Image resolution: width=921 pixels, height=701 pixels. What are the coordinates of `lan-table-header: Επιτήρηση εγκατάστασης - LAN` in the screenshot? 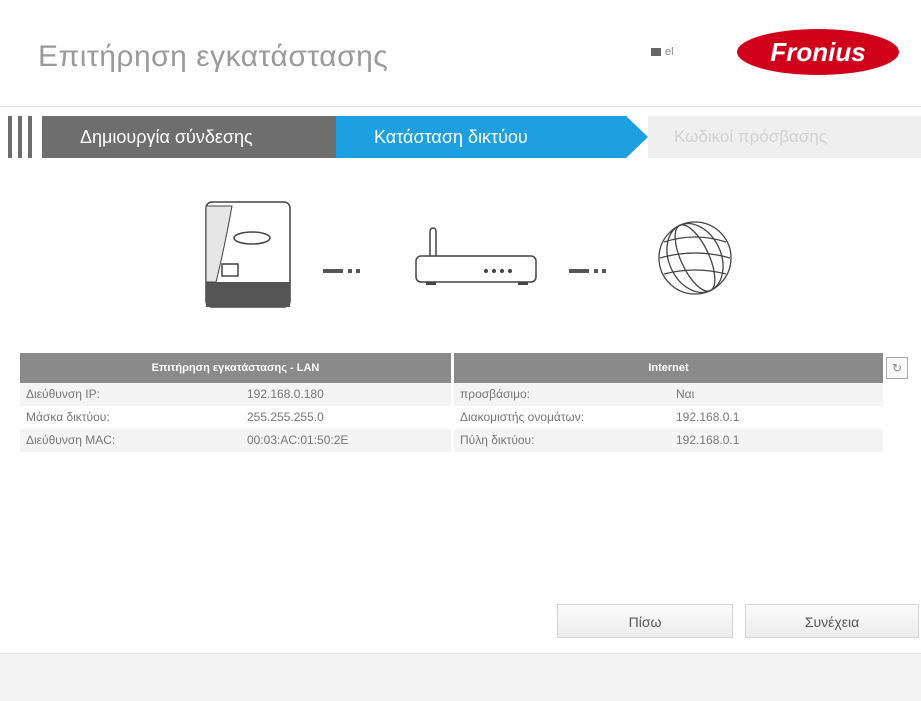 It's located at (235, 368).